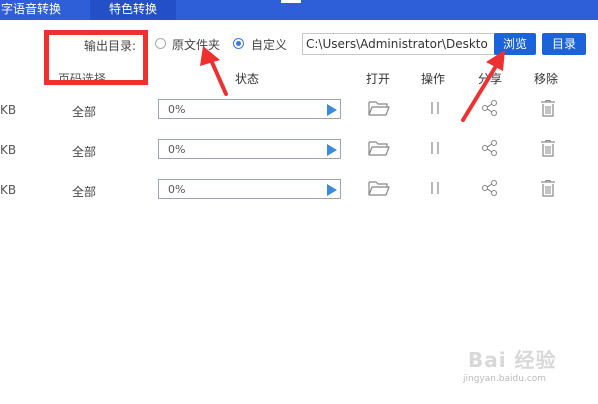 This screenshot has width=598, height=404. What do you see at coordinates (214, 71) in the screenshot?
I see `arrow-to-original-folder` at bounding box center [214, 71].